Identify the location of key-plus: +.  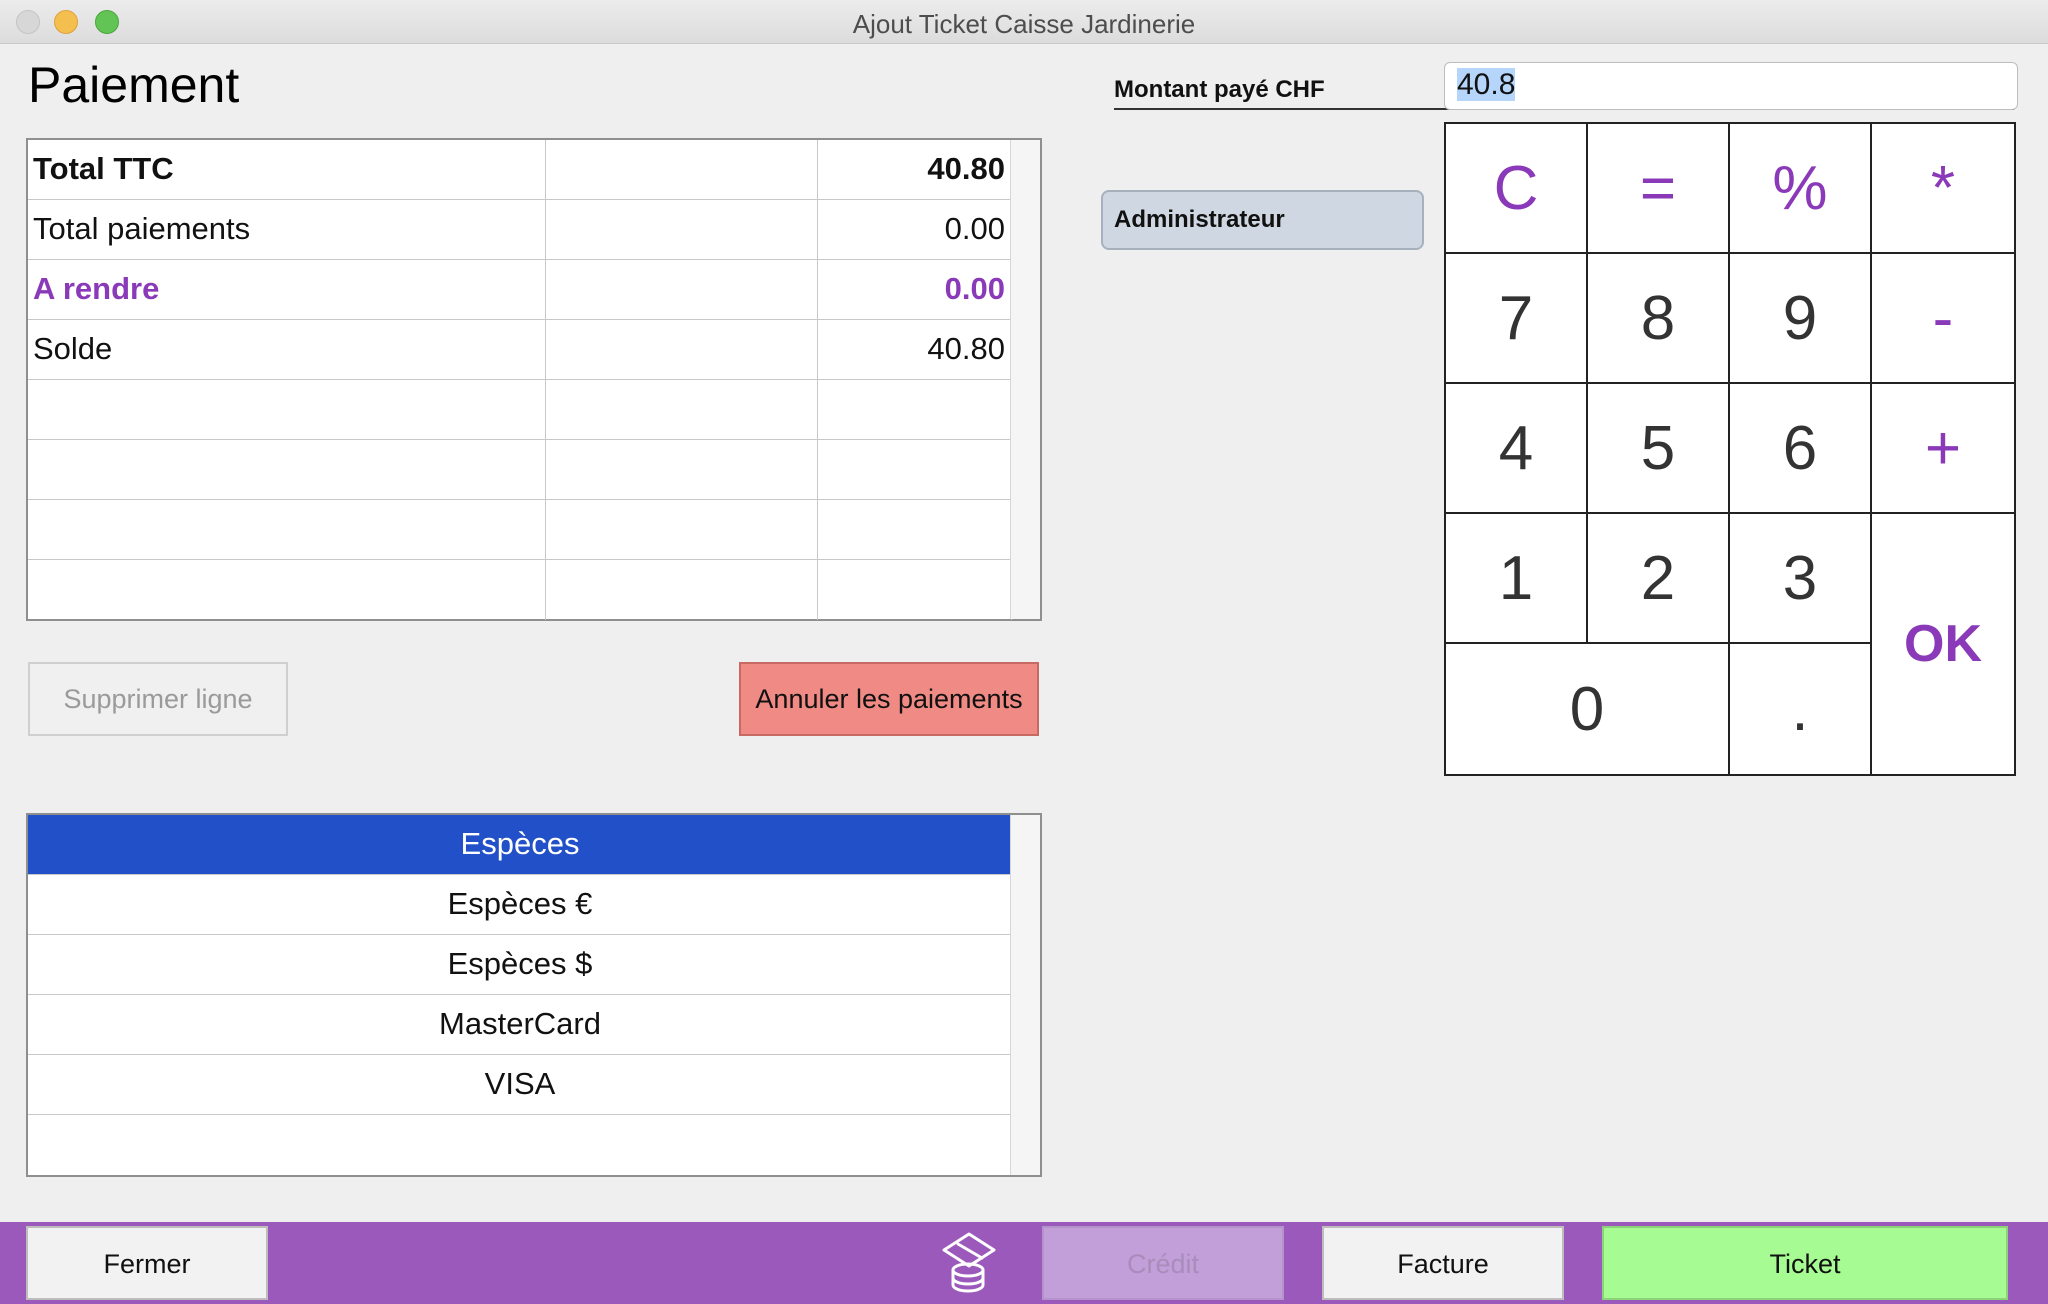
(1943, 449).